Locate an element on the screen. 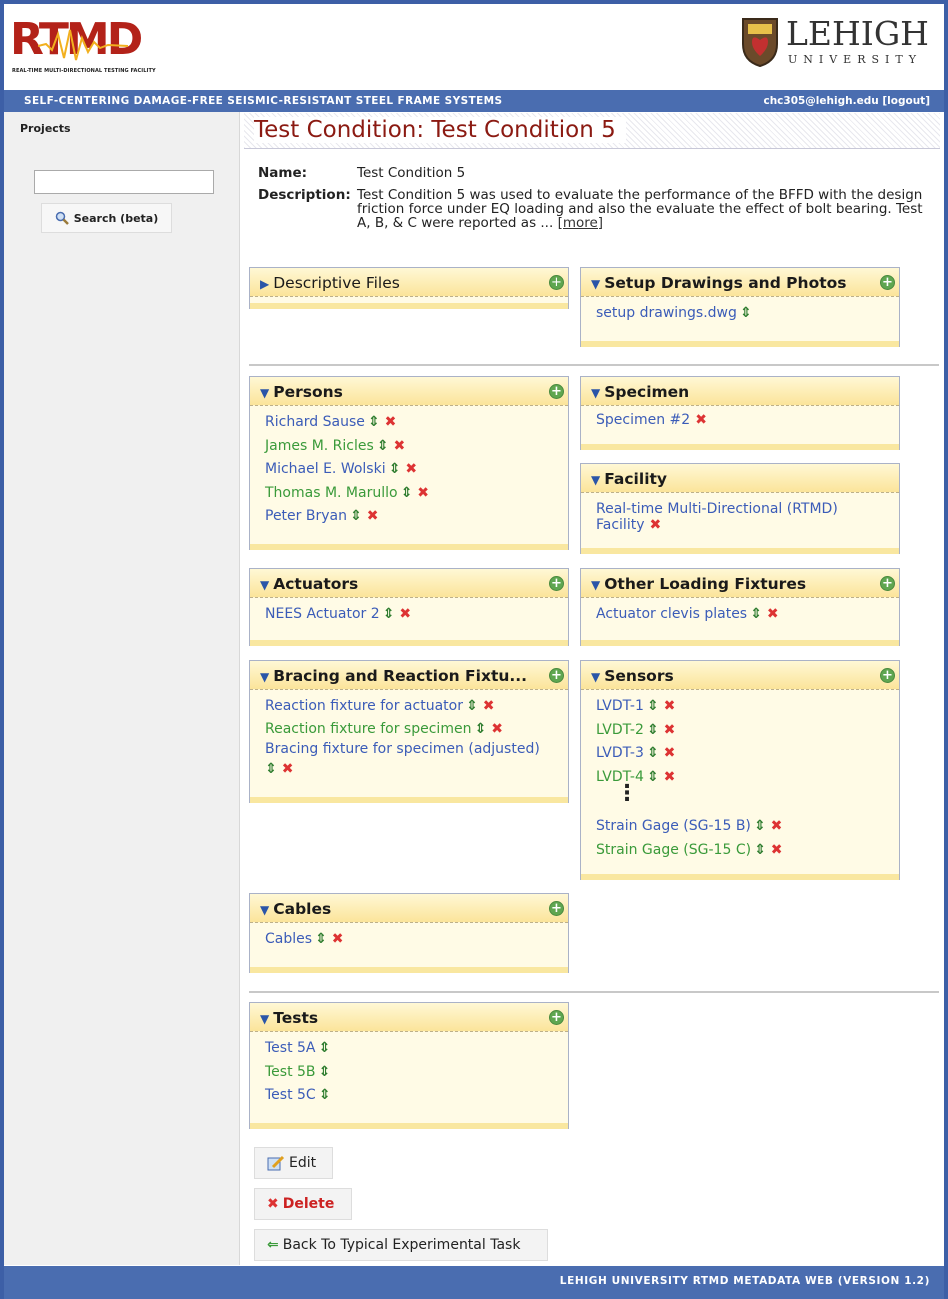  item-link: Reaction fixture for actuator is located at coordinates (364, 706).